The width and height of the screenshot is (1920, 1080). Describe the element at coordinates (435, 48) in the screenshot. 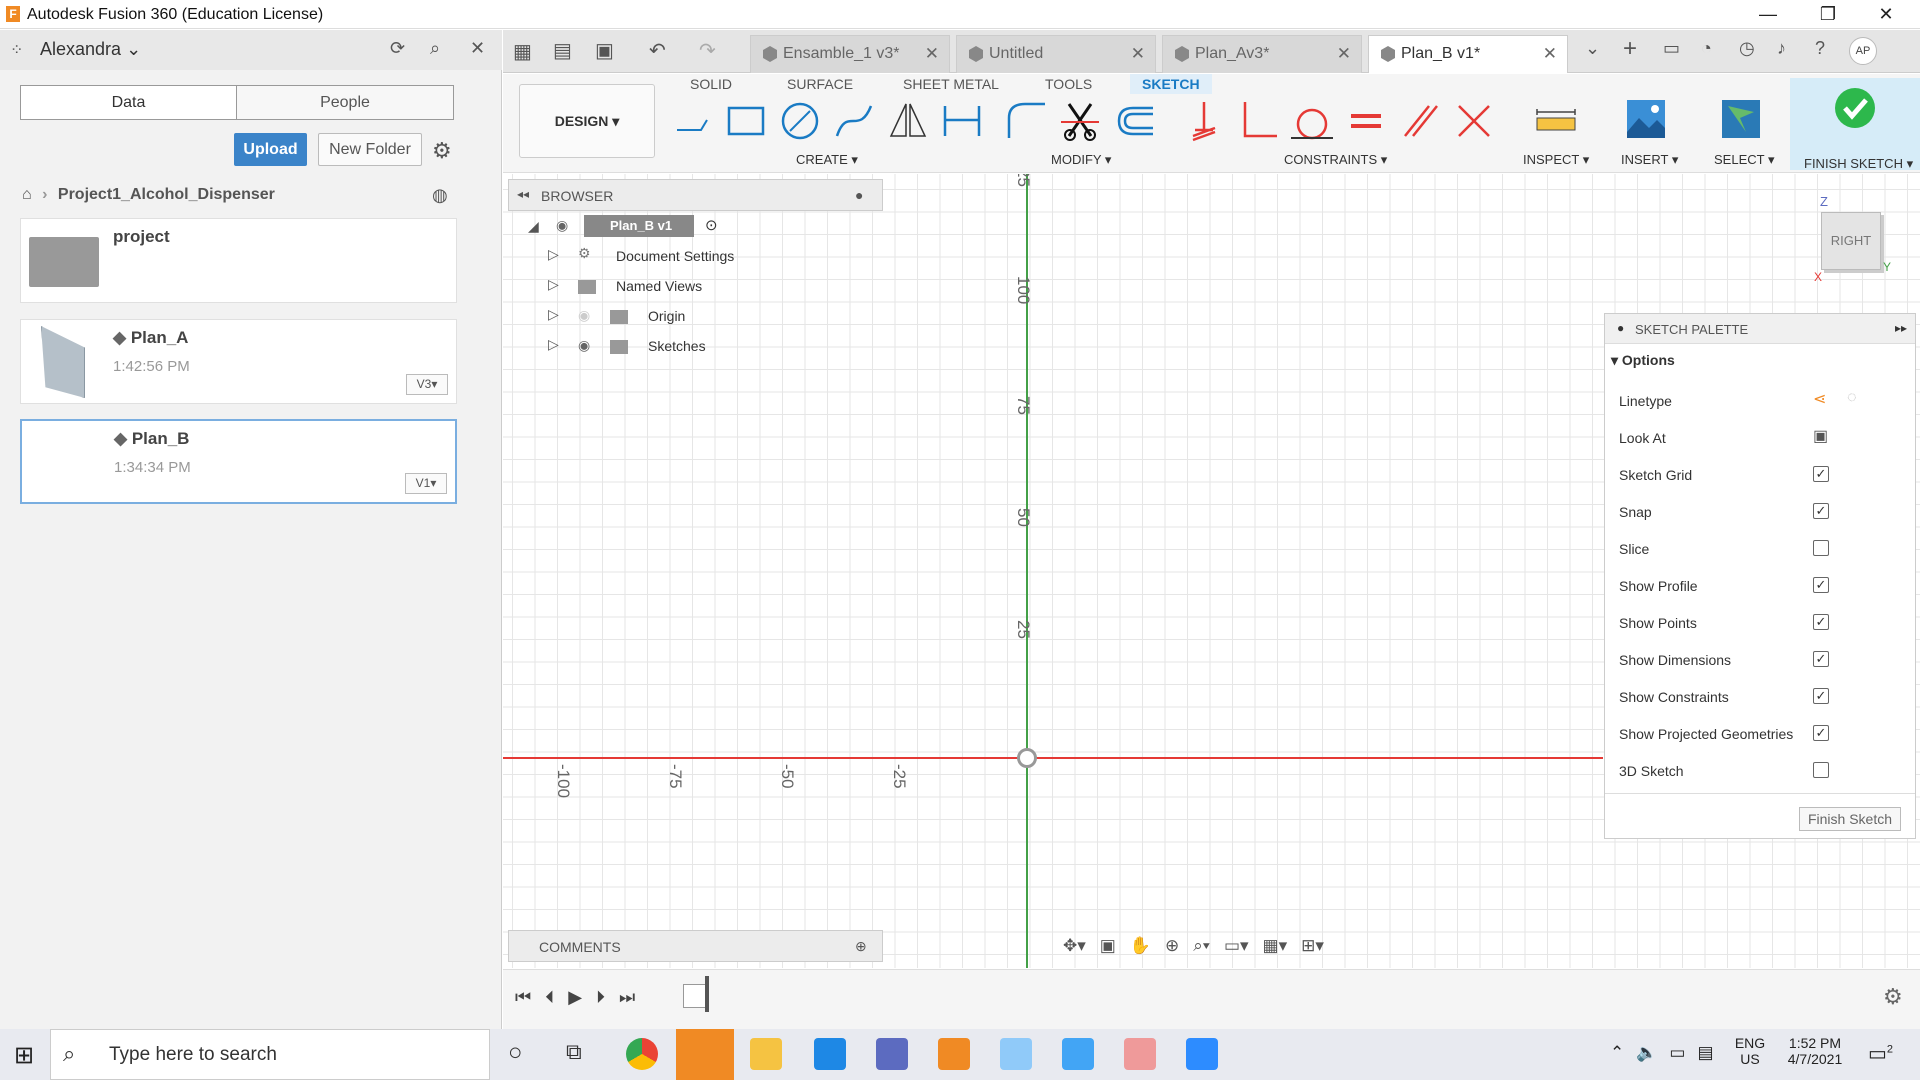

I see `search-icon: ⌕` at that location.